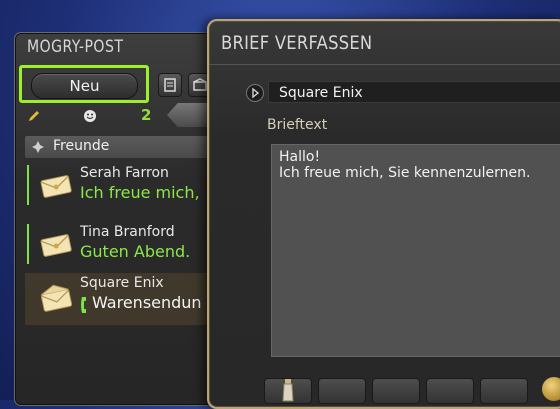  I want to click on friends-category-header: Freunde, so click(127, 147).